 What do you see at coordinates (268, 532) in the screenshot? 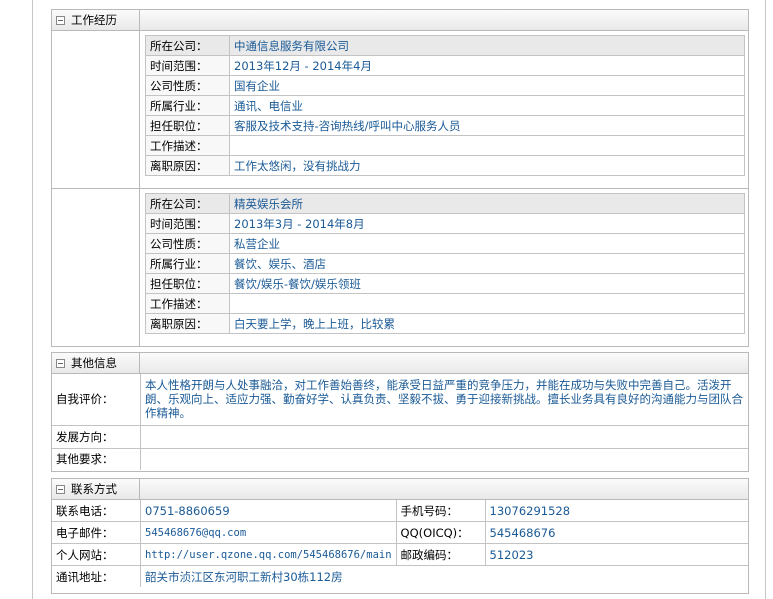
I see `email-value: 545468676@qq.com` at bounding box center [268, 532].